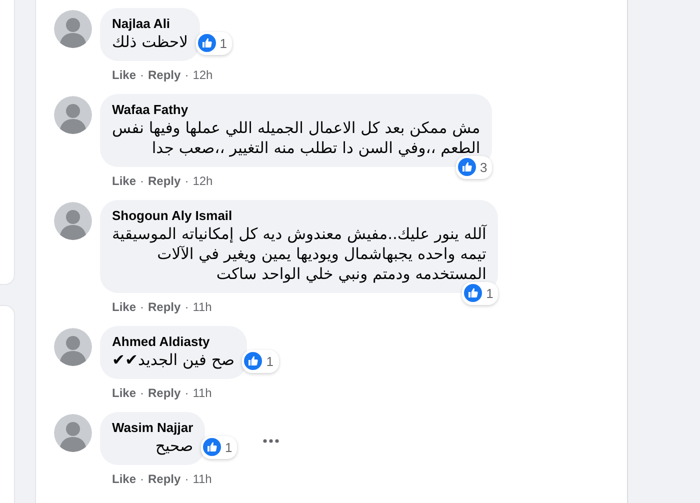 The width and height of the screenshot is (700, 503). What do you see at coordinates (153, 427) in the screenshot?
I see `author-name: Wasim Najjar` at bounding box center [153, 427].